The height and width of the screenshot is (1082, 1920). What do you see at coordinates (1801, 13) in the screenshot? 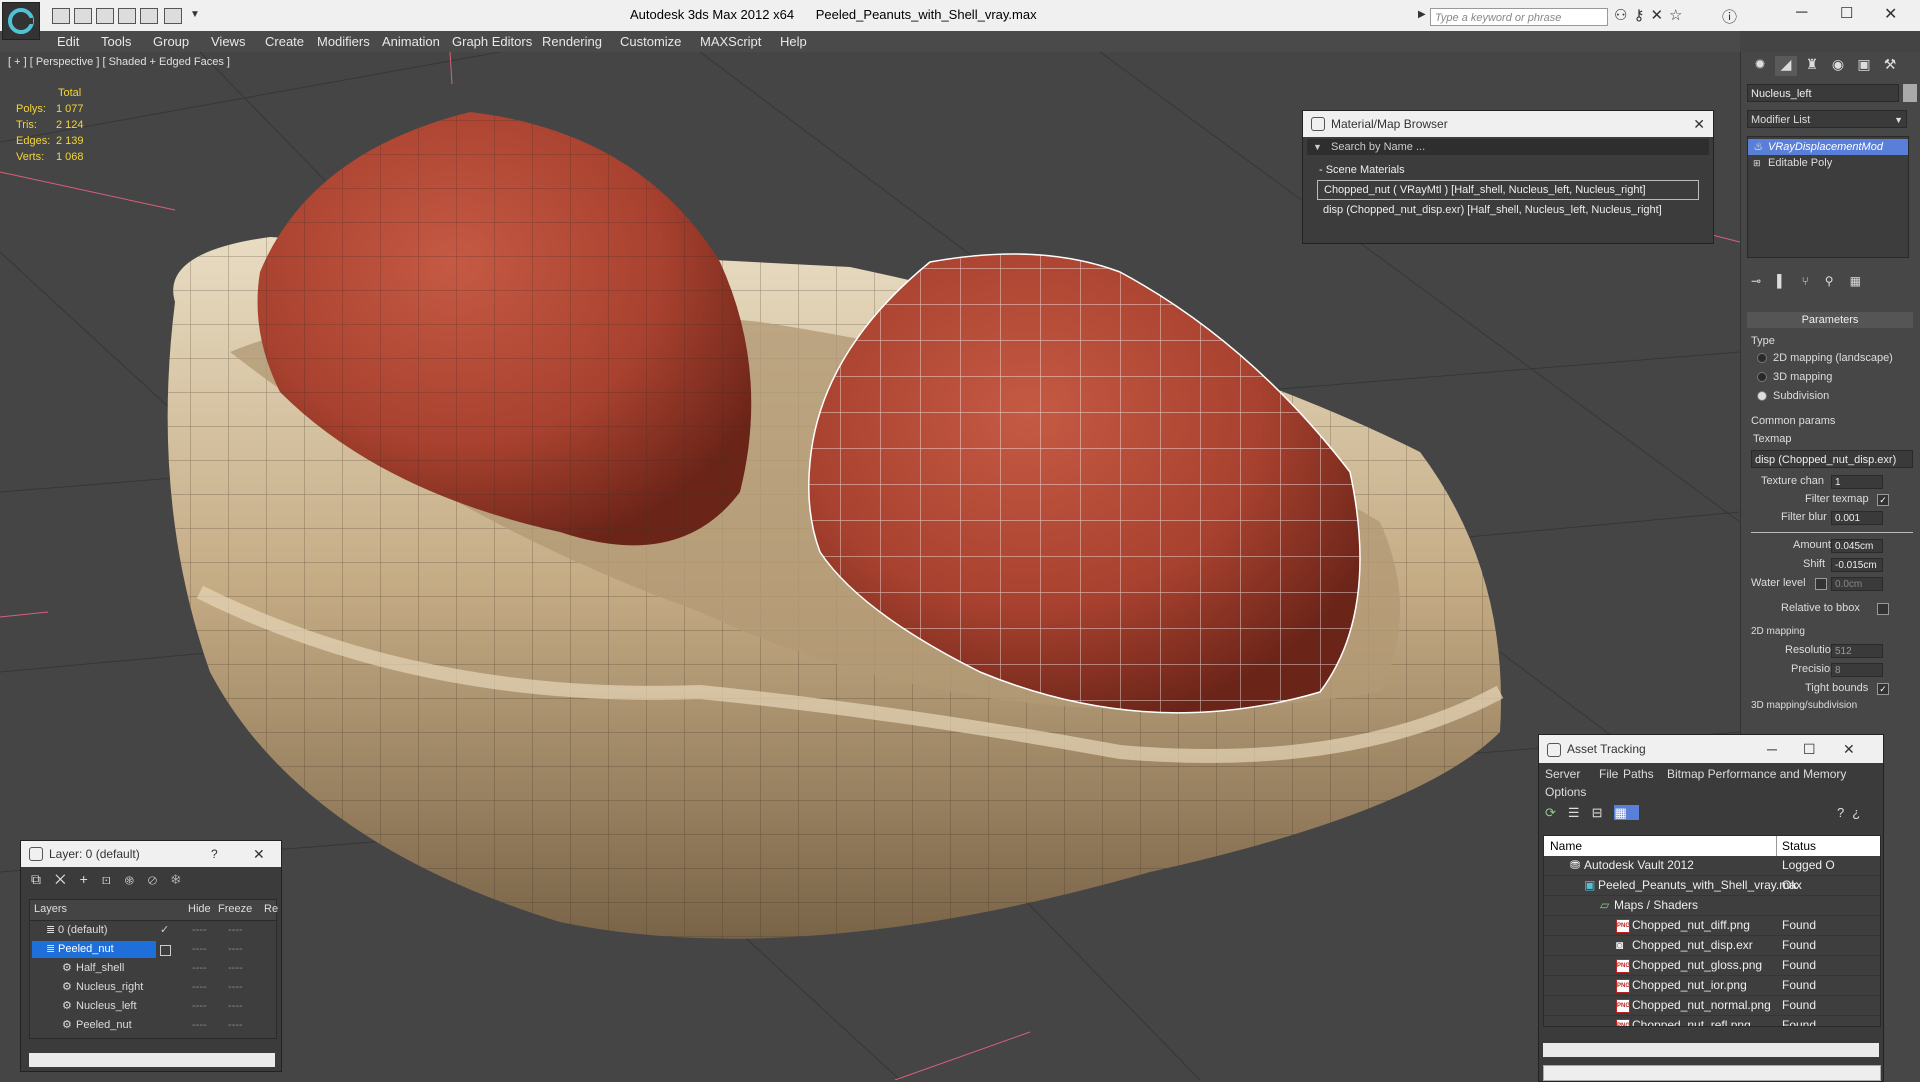
I see `minimize-button: ─` at bounding box center [1801, 13].